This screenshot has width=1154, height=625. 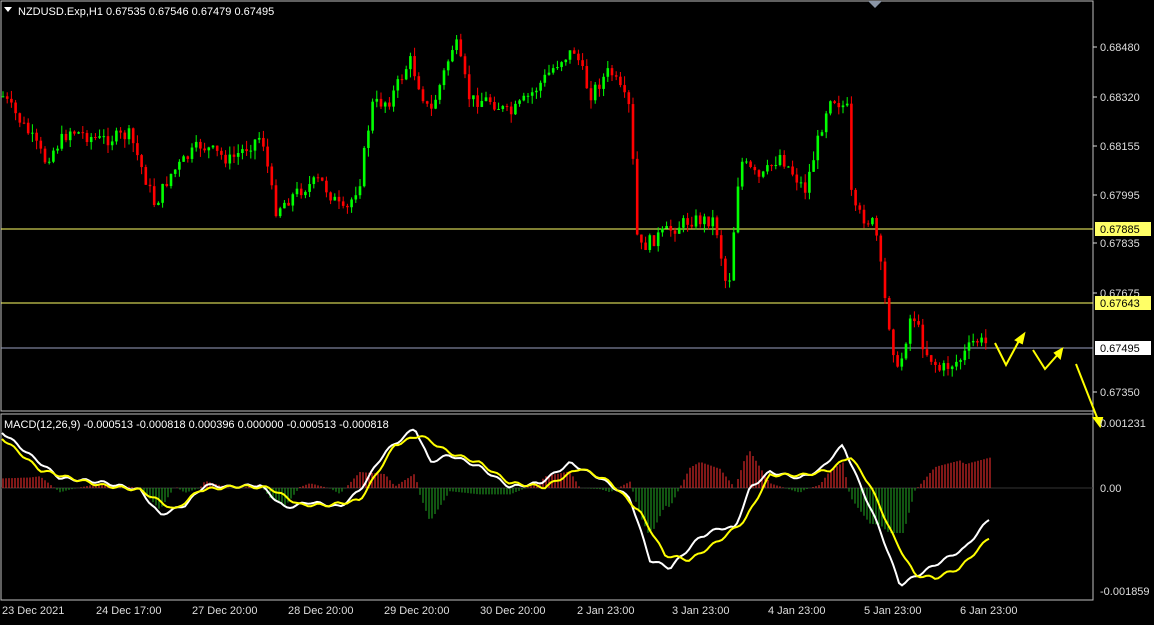 I want to click on shift-marker-icon, so click(x=875, y=4).